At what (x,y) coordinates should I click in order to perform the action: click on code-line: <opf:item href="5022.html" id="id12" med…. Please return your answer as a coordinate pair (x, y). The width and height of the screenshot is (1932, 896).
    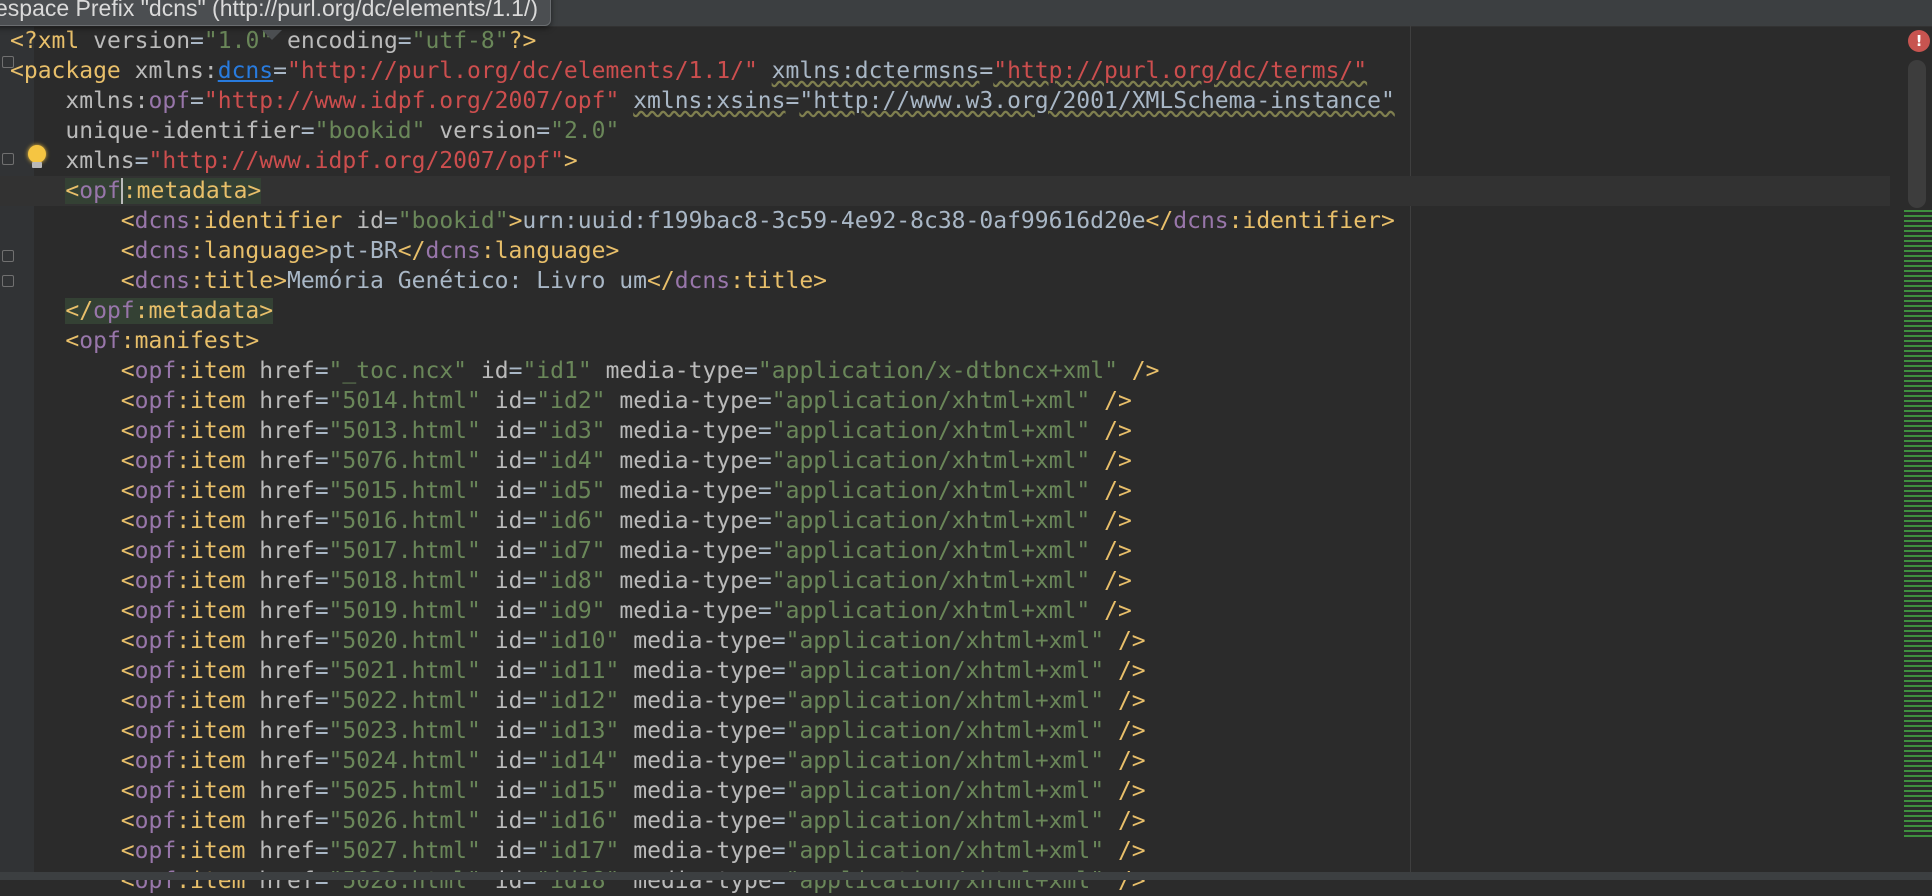
    Looking at the image, I should click on (950, 701).